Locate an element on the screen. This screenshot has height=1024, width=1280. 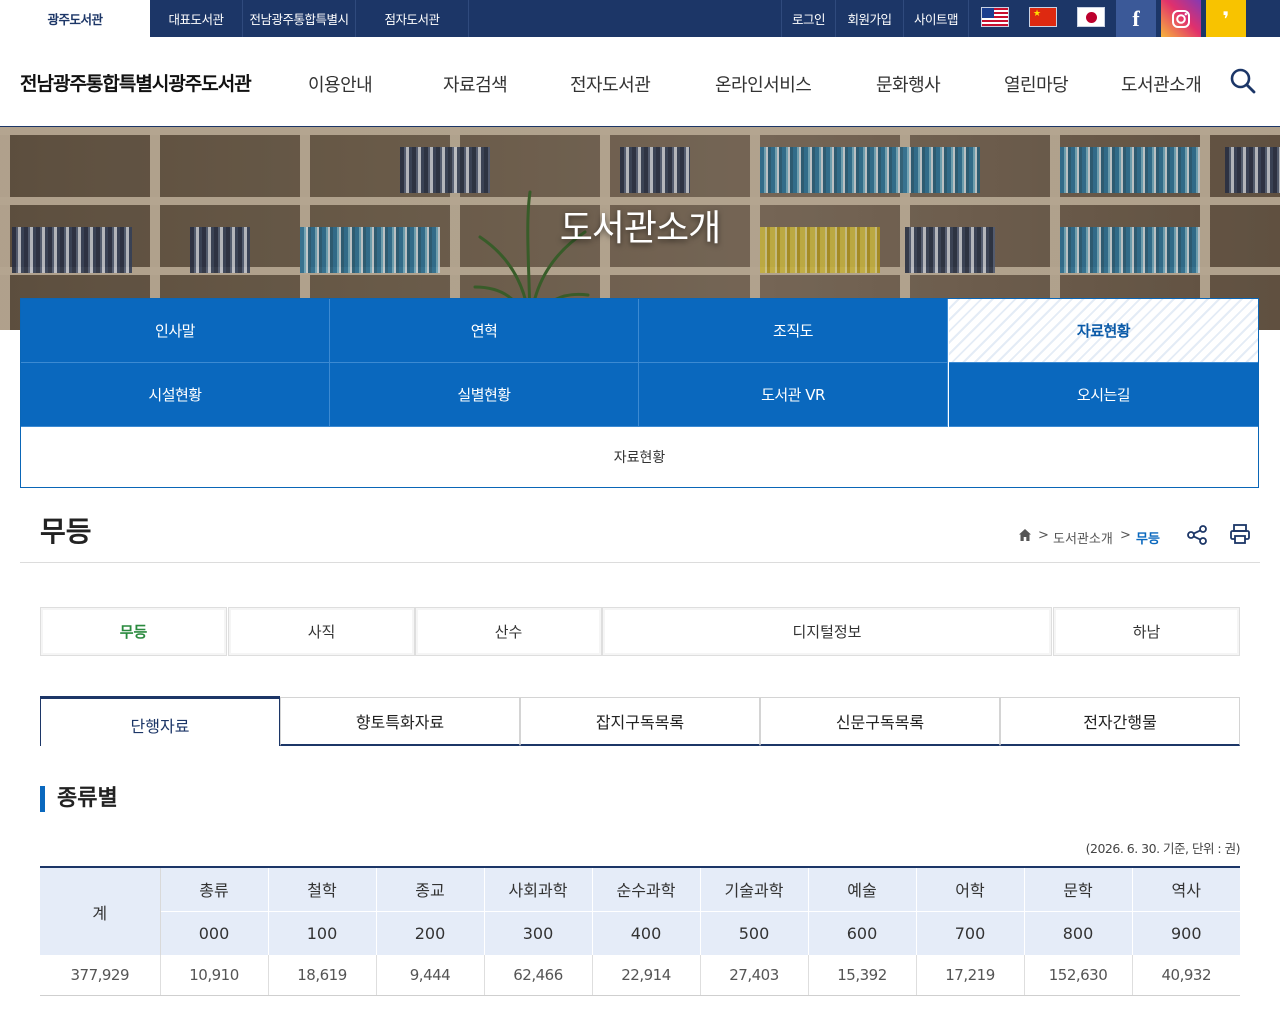
nav-e-library: 전자도서관 is located at coordinates (610, 84).